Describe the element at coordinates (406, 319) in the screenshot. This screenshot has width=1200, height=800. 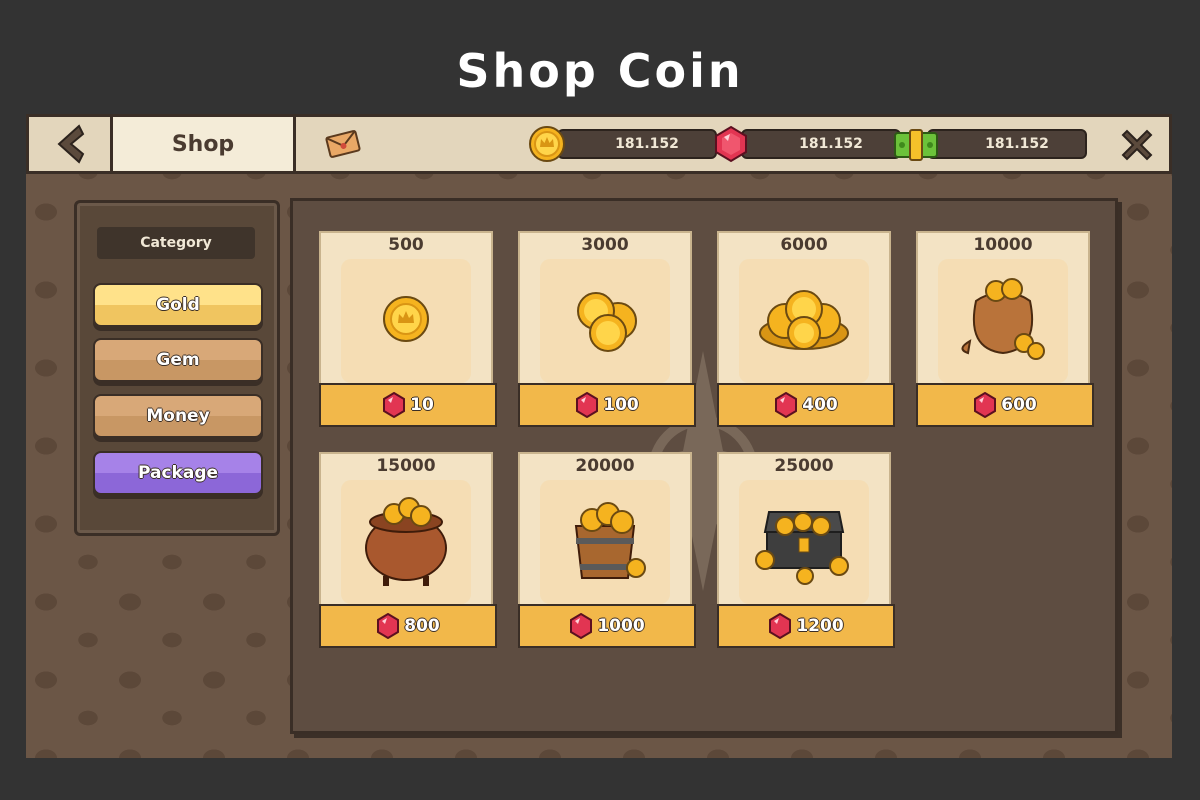
I see `single-coin-icon` at that location.